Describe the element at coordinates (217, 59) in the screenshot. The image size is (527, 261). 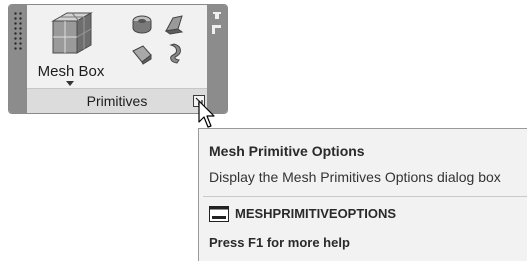
I see `panel-side-strip` at that location.